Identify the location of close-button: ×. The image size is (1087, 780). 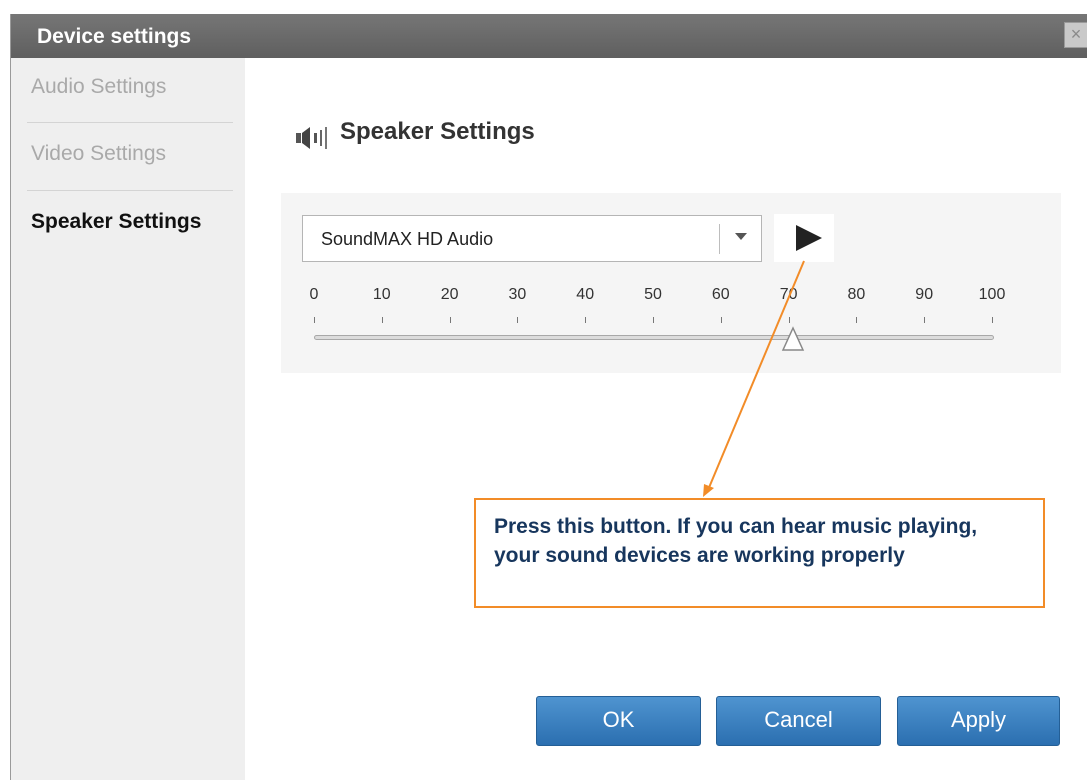
(1075, 35).